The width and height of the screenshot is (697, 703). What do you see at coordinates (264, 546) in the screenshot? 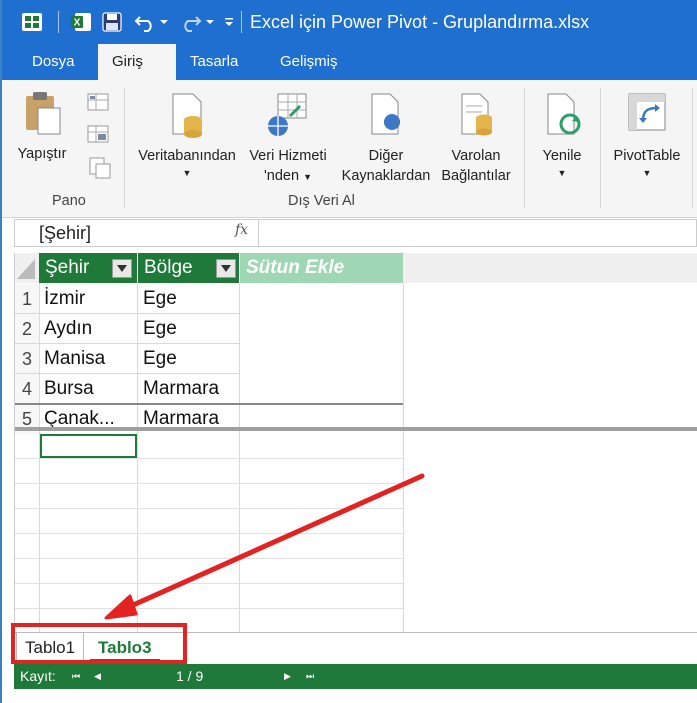
I see `annotation-arrow` at bounding box center [264, 546].